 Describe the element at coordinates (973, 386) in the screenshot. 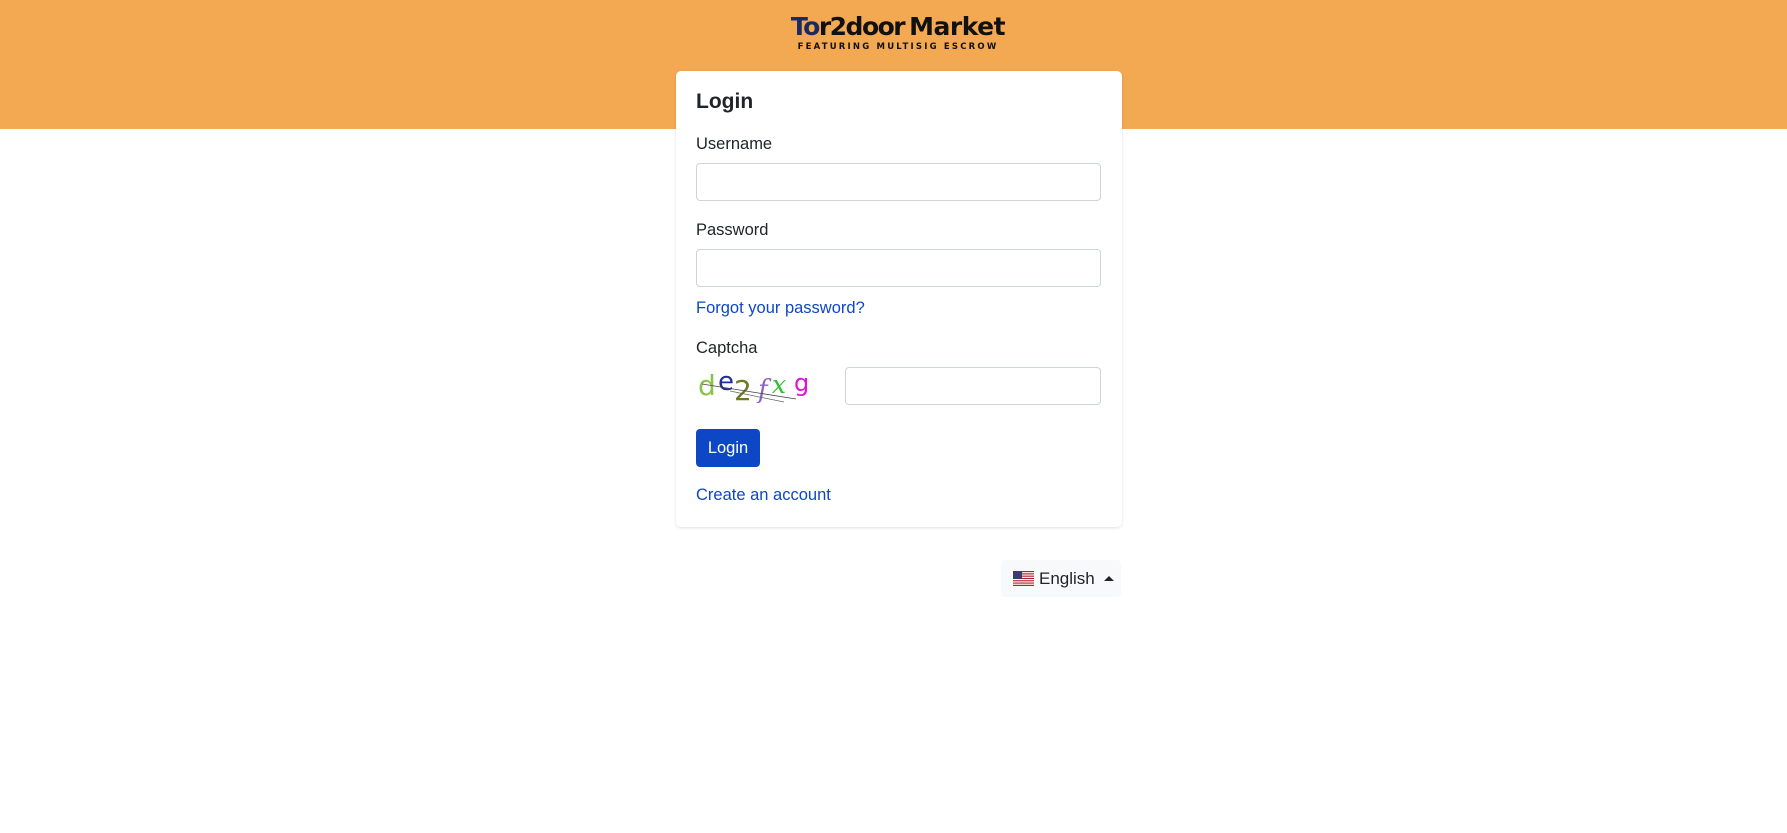

I see `captcha-input` at that location.